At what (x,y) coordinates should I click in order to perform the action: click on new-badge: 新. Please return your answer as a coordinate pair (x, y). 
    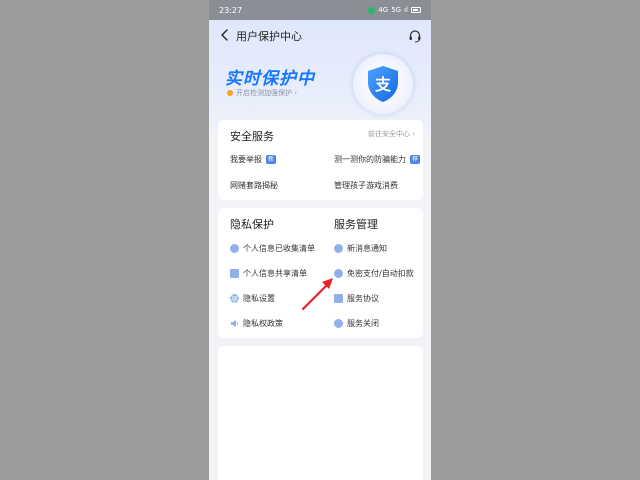
    Looking at the image, I should click on (271, 159).